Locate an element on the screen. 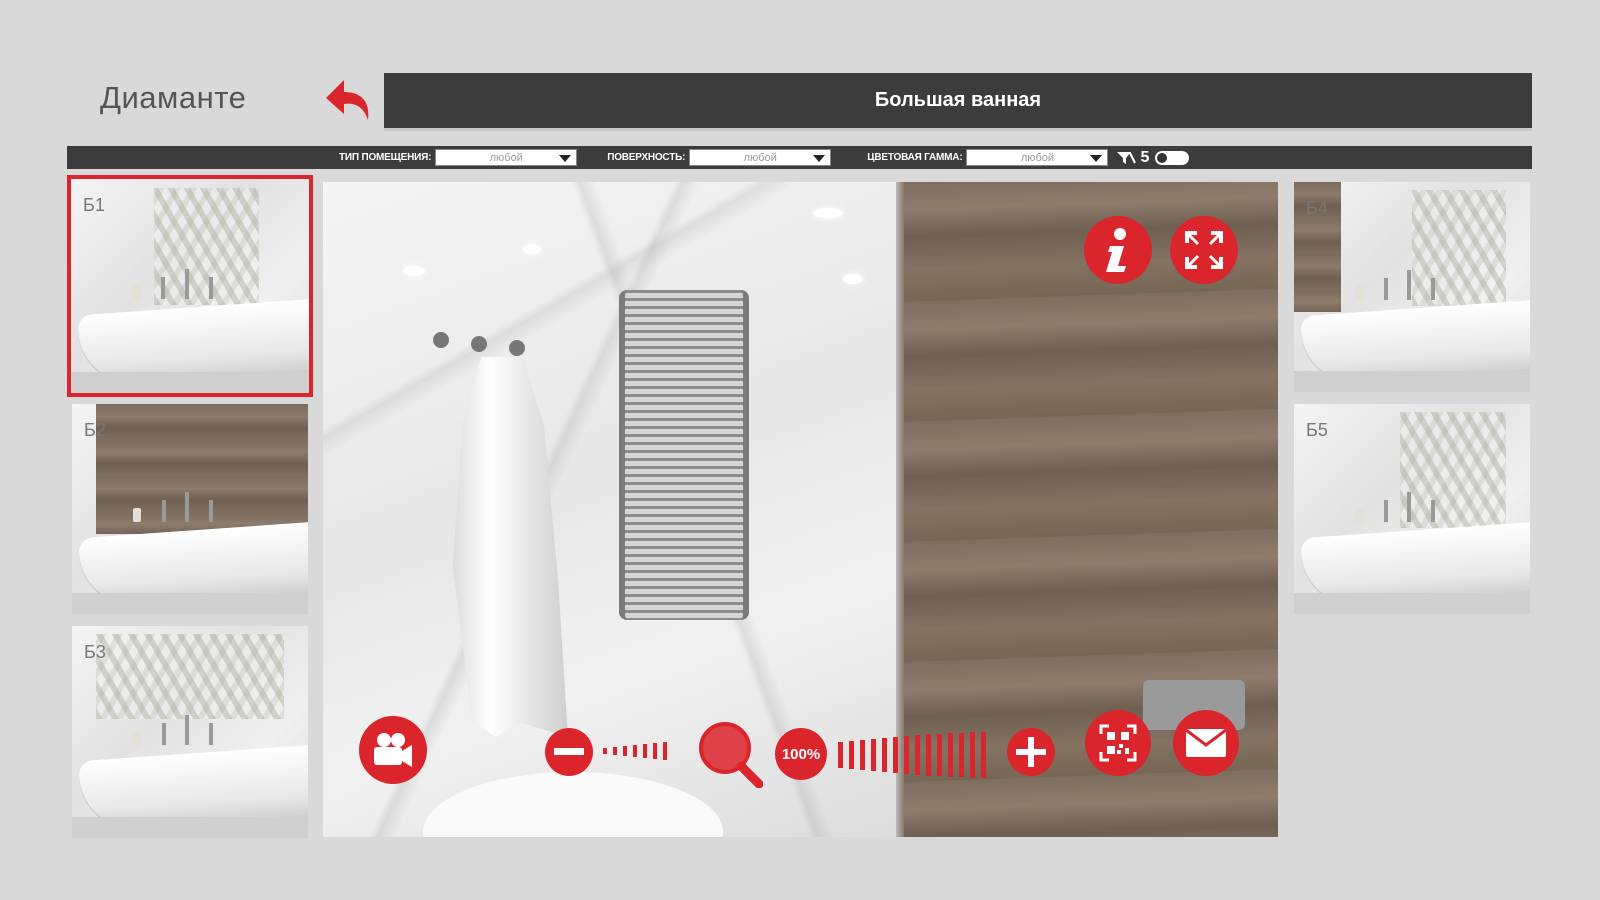 The image size is (1600, 900). thumbnail-label: Б5 is located at coordinates (1317, 430).